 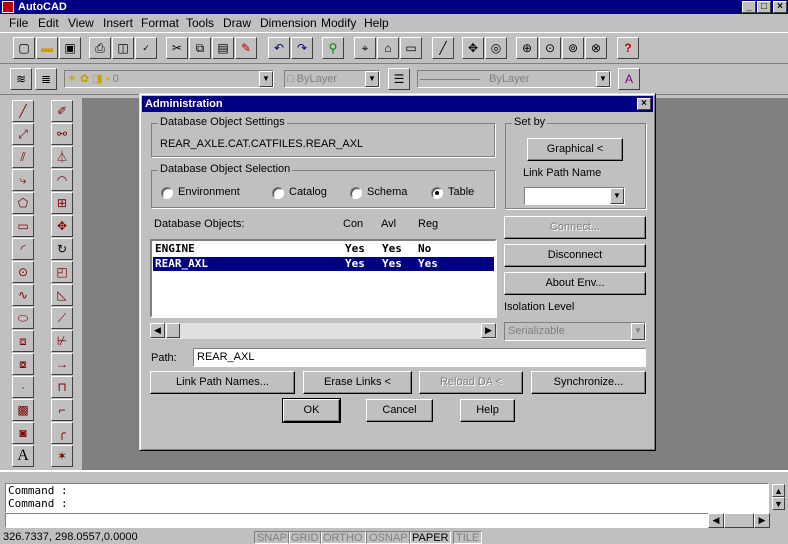 What do you see at coordinates (223, 48) in the screenshot?
I see `paste-icon: ▤` at bounding box center [223, 48].